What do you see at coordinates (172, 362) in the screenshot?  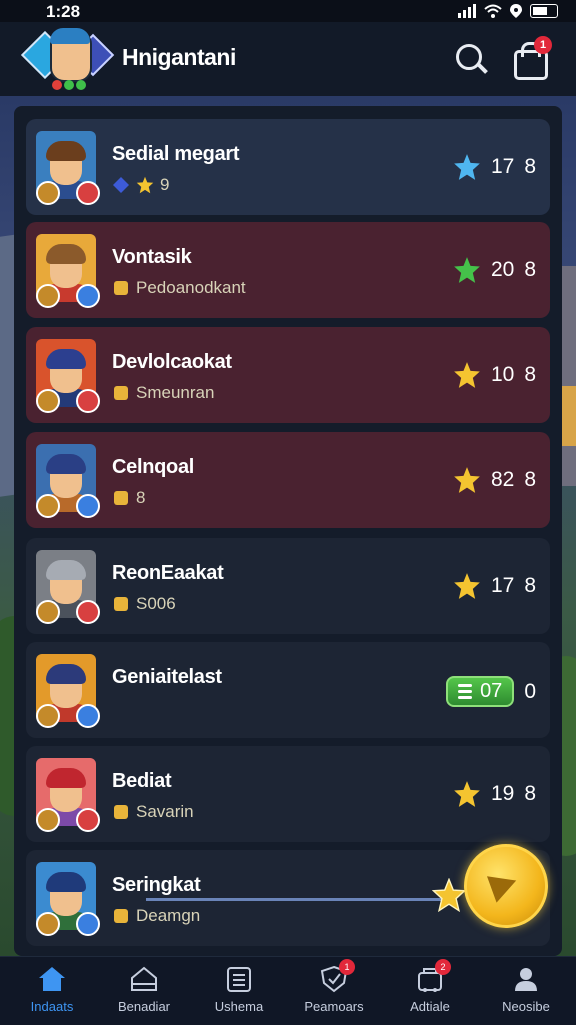 I see `player-name: Devlolcaokat` at bounding box center [172, 362].